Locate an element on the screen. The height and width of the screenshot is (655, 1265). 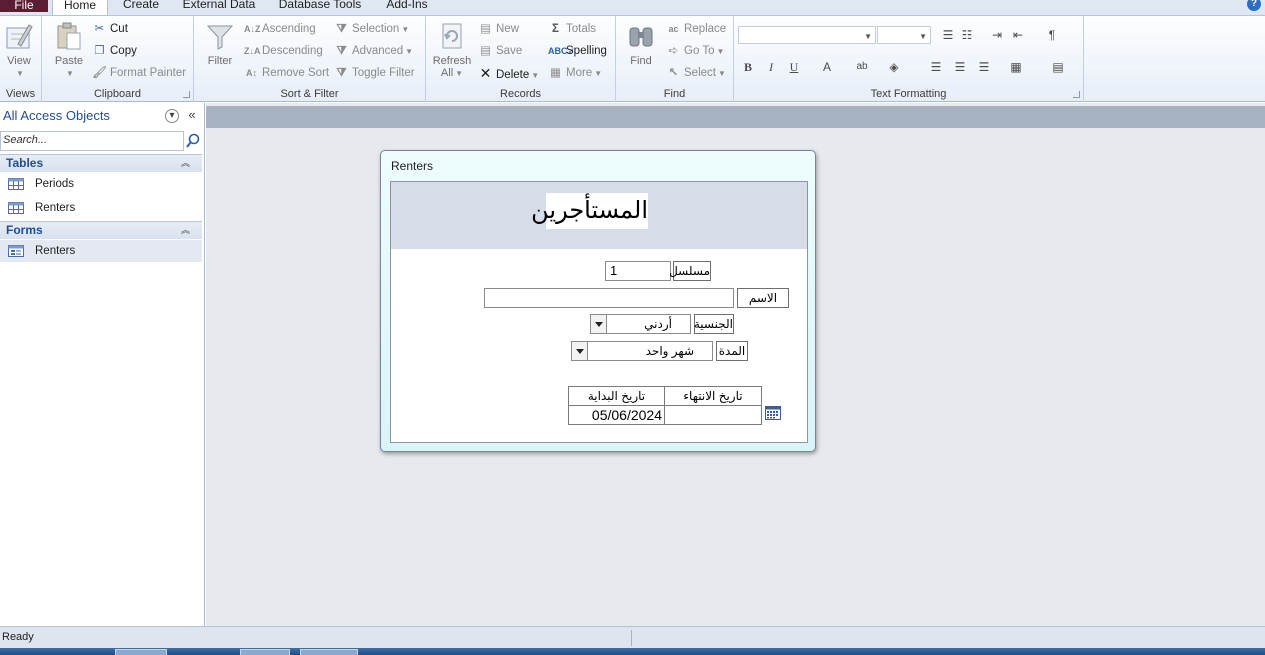
paste-button: Paste ▼ is located at coordinates (69, 49).